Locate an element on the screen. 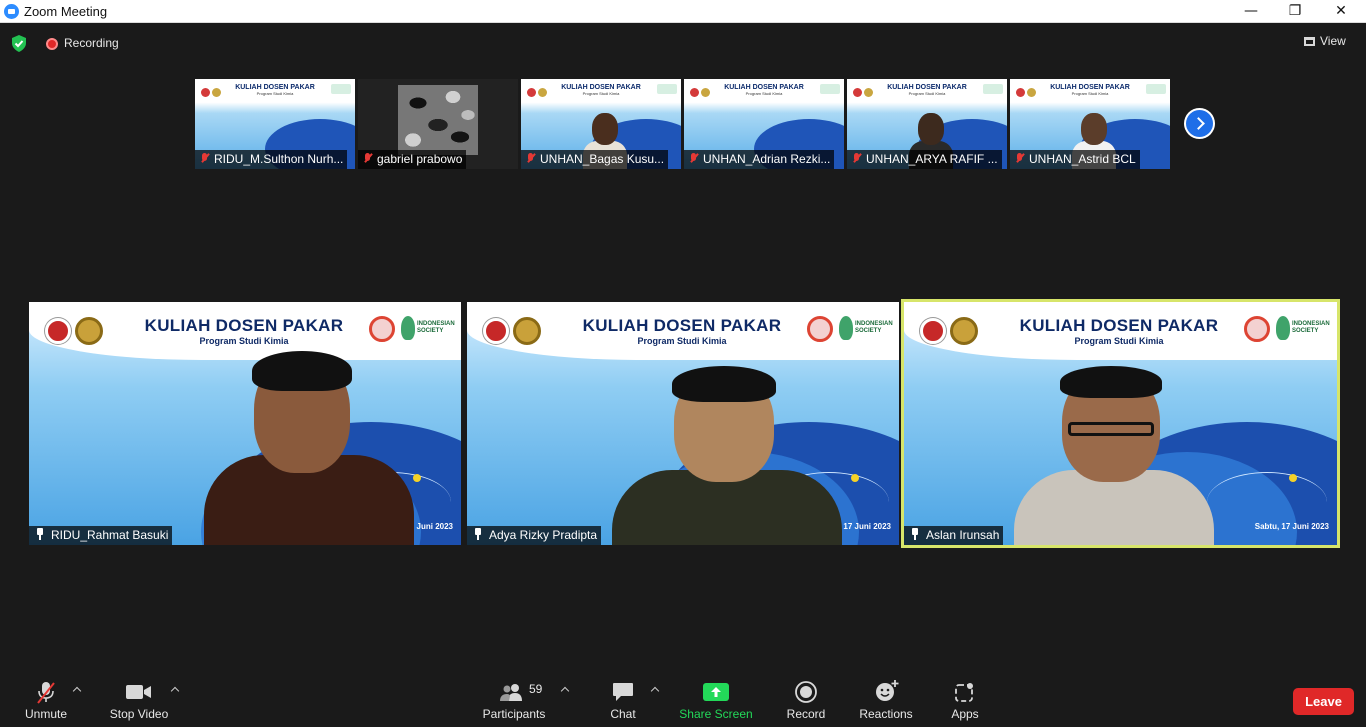 The height and width of the screenshot is (727, 1366). participant-name-label: Aslan Irunsah is located at coordinates (954, 535).